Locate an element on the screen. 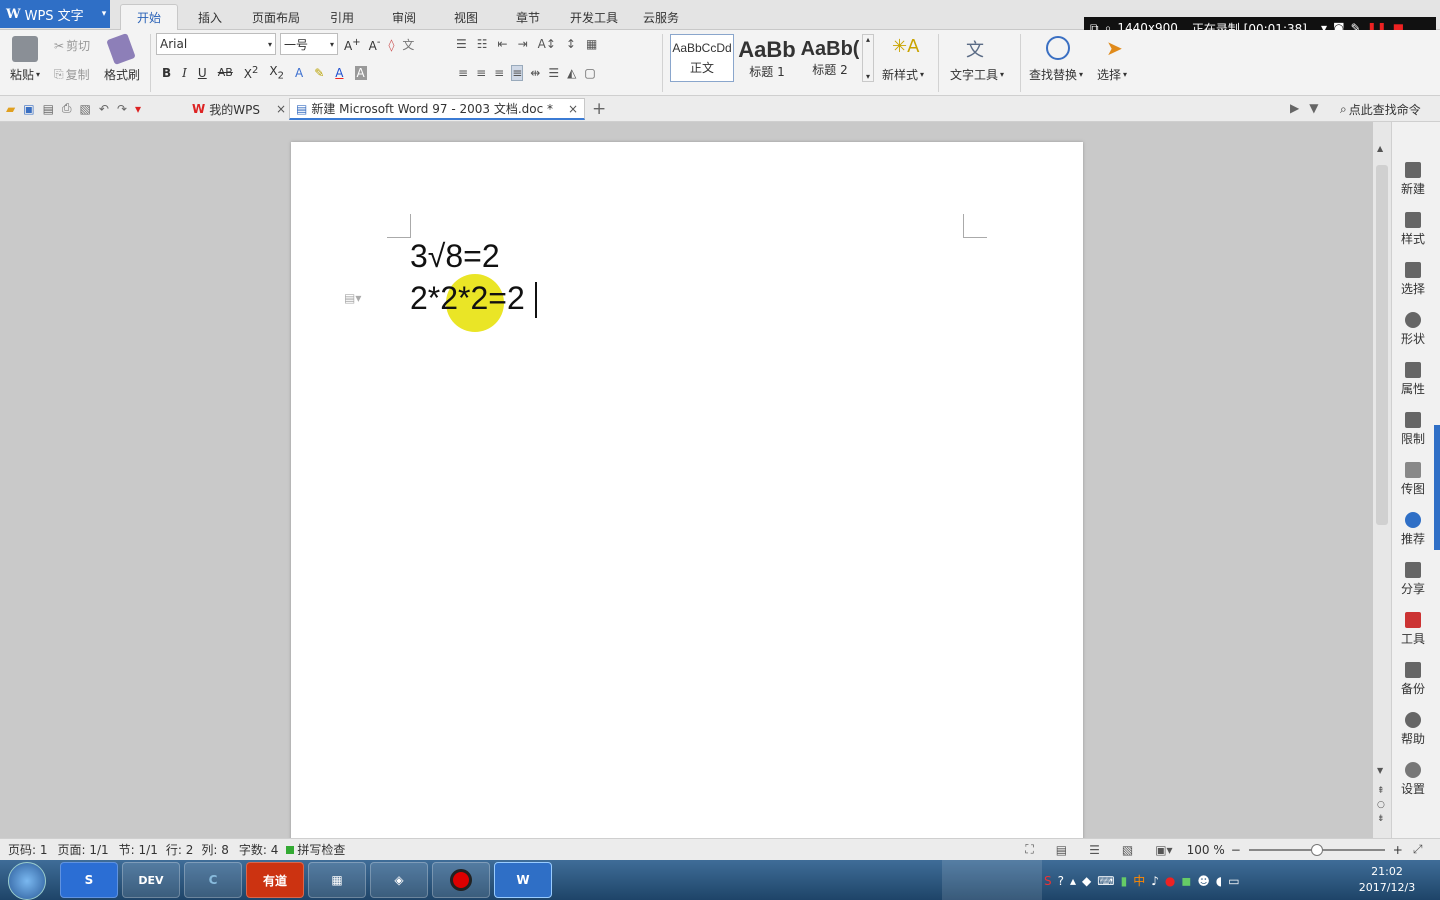  sync-icon: ▶ is located at coordinates (1294, 108).